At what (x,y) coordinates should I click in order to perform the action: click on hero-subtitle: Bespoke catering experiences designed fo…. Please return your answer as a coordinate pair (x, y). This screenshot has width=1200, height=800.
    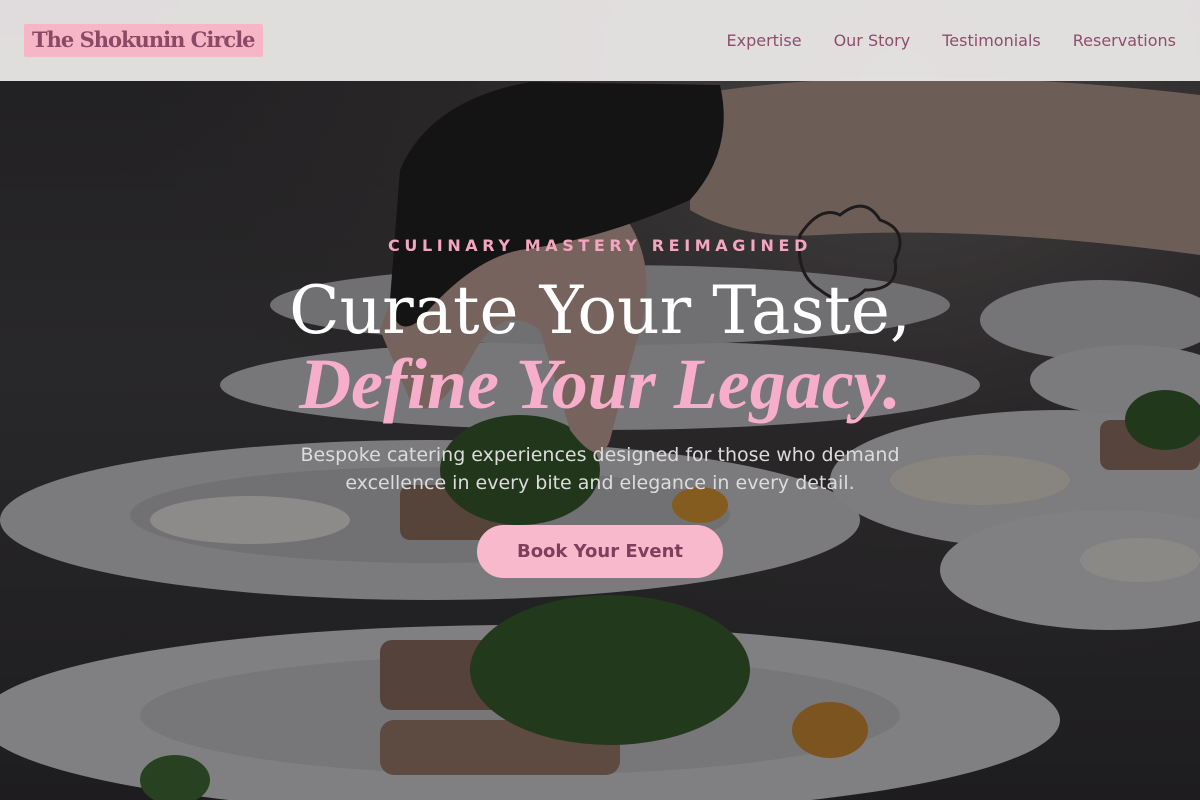
    Looking at the image, I should click on (600, 469).